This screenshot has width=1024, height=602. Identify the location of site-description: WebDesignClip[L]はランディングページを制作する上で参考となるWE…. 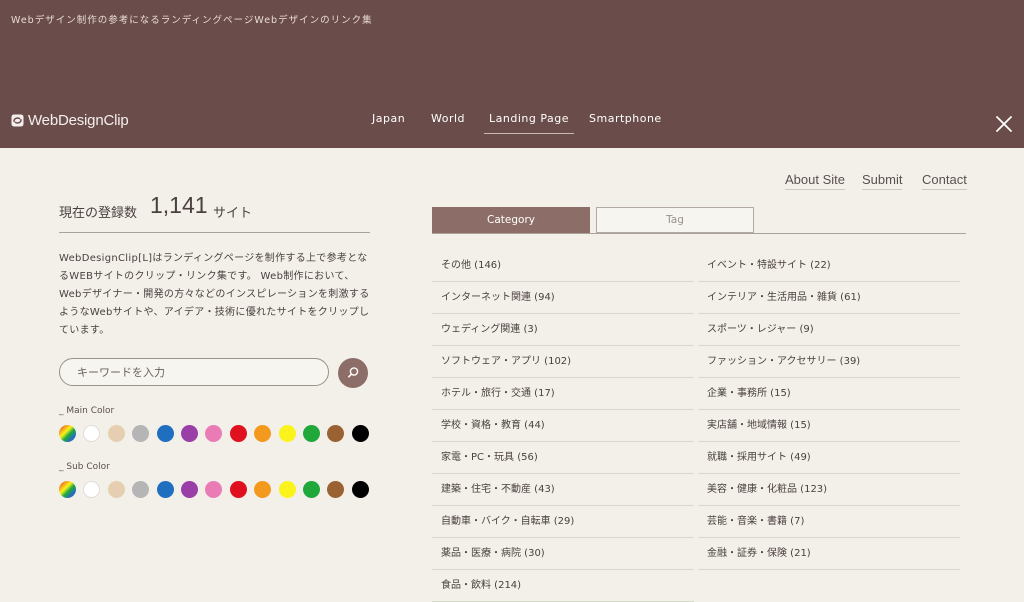
(214, 294).